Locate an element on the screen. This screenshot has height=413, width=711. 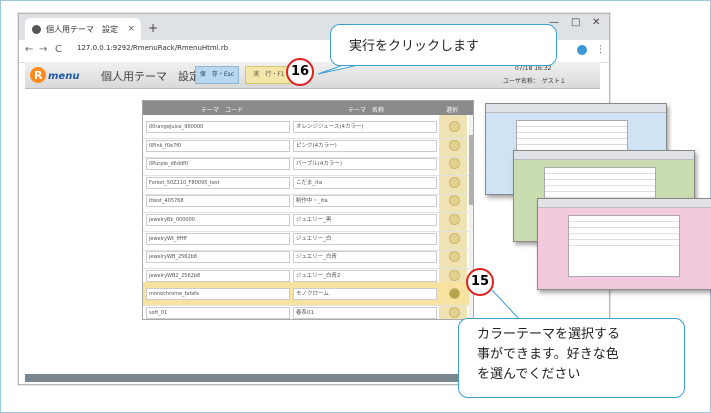
tab-title: 個人用テーマ 設定 is located at coordinates (82, 29).